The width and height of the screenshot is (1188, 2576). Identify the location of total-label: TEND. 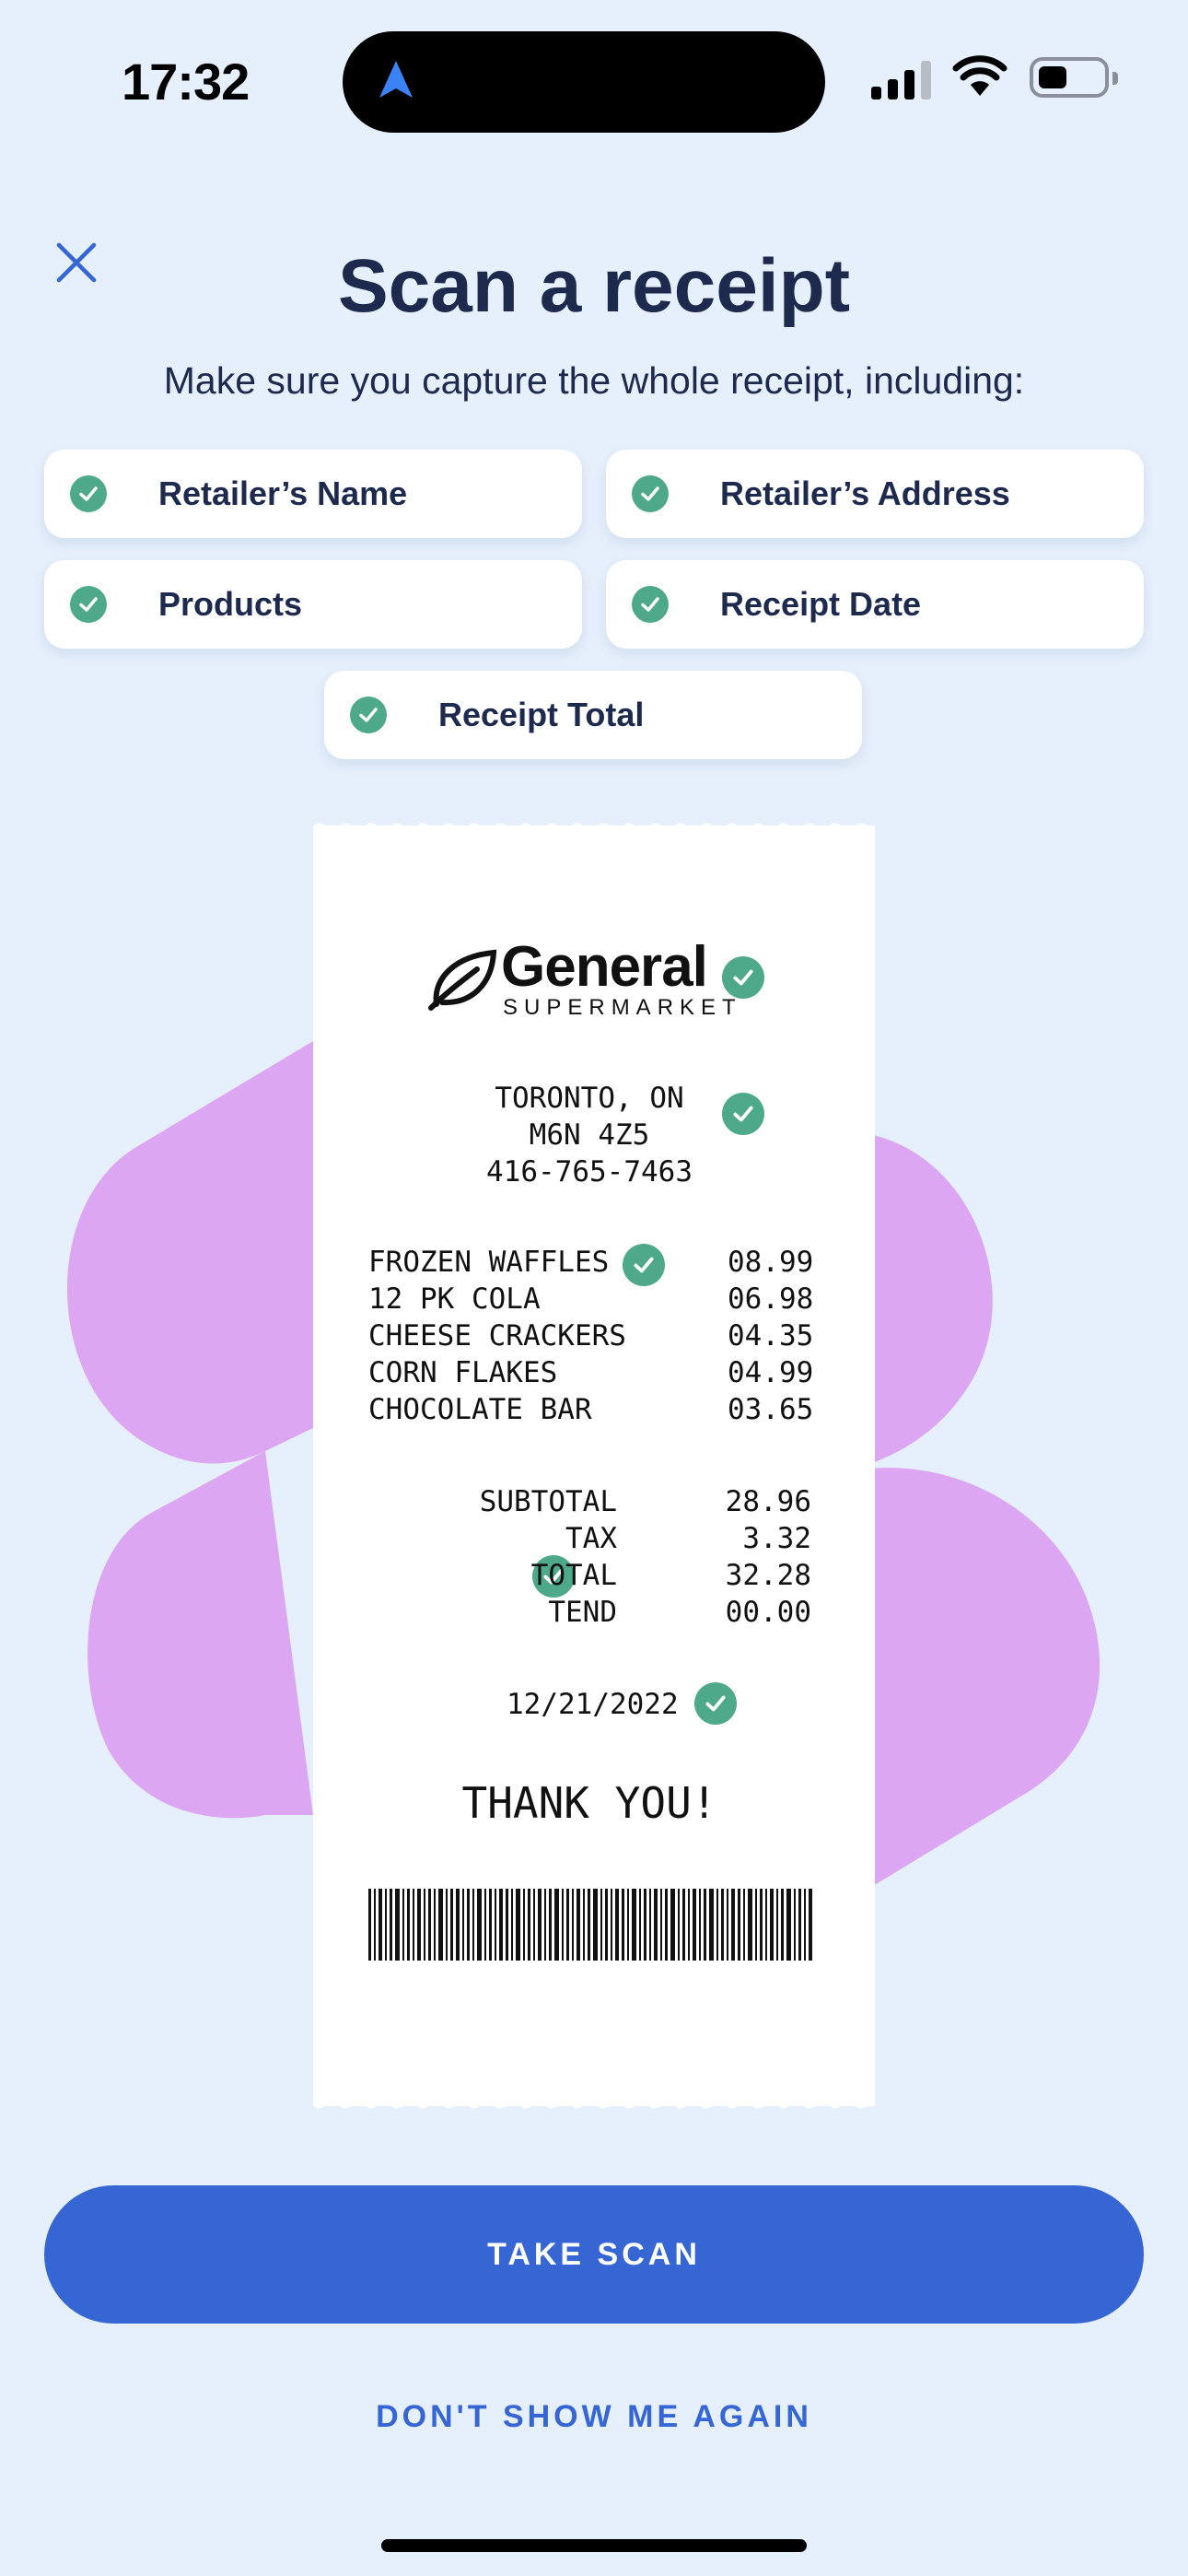
(582, 1612).